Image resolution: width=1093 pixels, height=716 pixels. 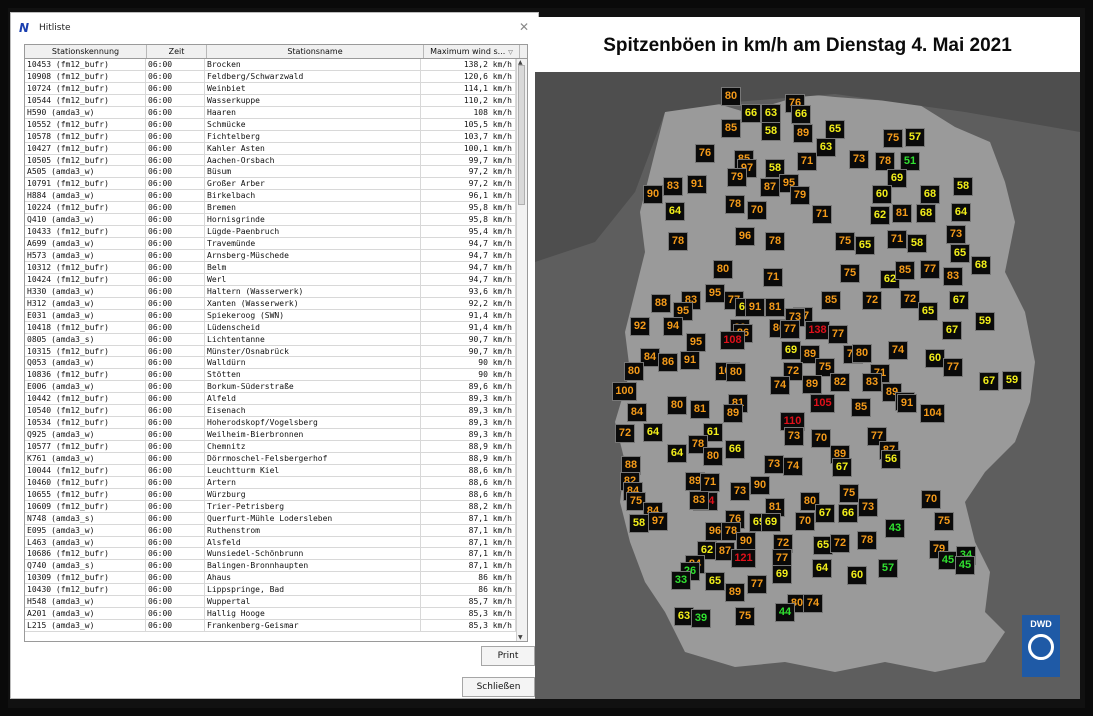 What do you see at coordinates (85, 375) in the screenshot?
I see `cell-station-id: 10836 (fm12_bufr)` at bounding box center [85, 375].